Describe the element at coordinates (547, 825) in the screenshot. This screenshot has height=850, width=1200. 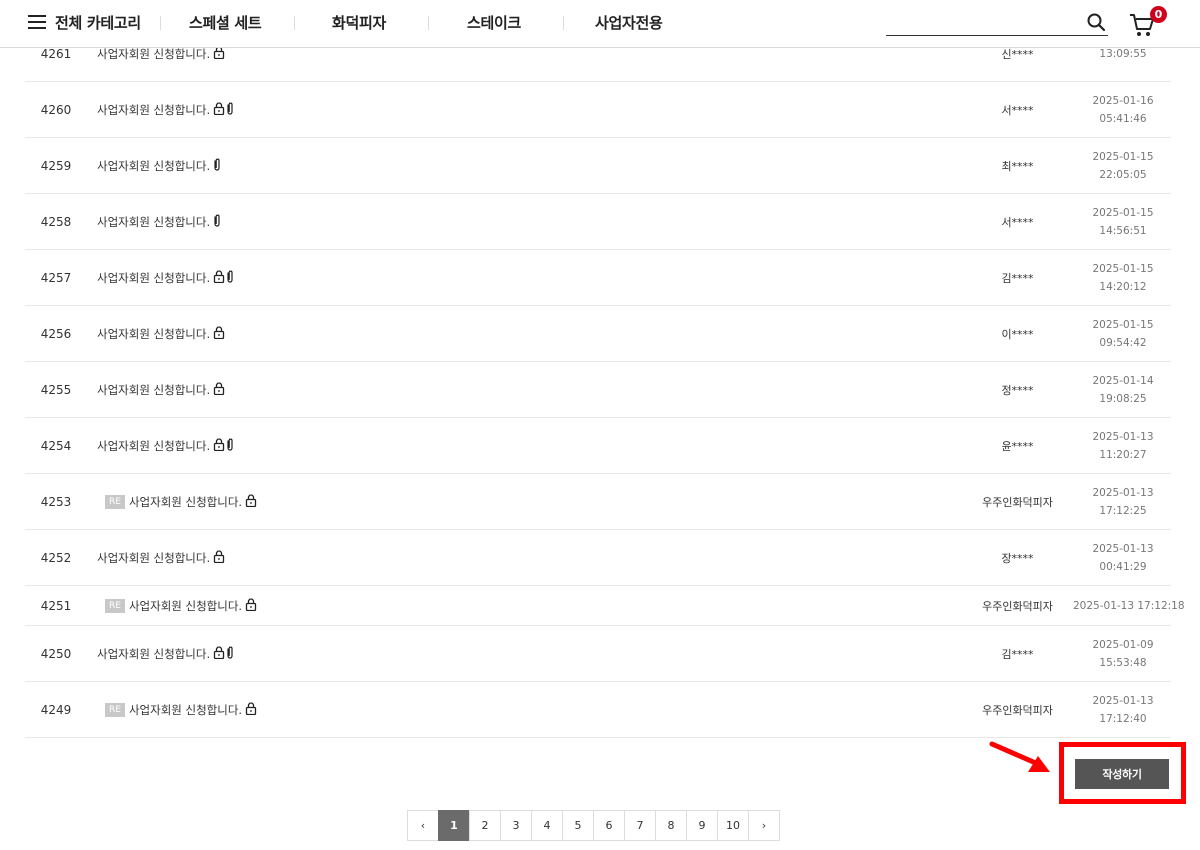
I see `page-number-button: 4` at that location.